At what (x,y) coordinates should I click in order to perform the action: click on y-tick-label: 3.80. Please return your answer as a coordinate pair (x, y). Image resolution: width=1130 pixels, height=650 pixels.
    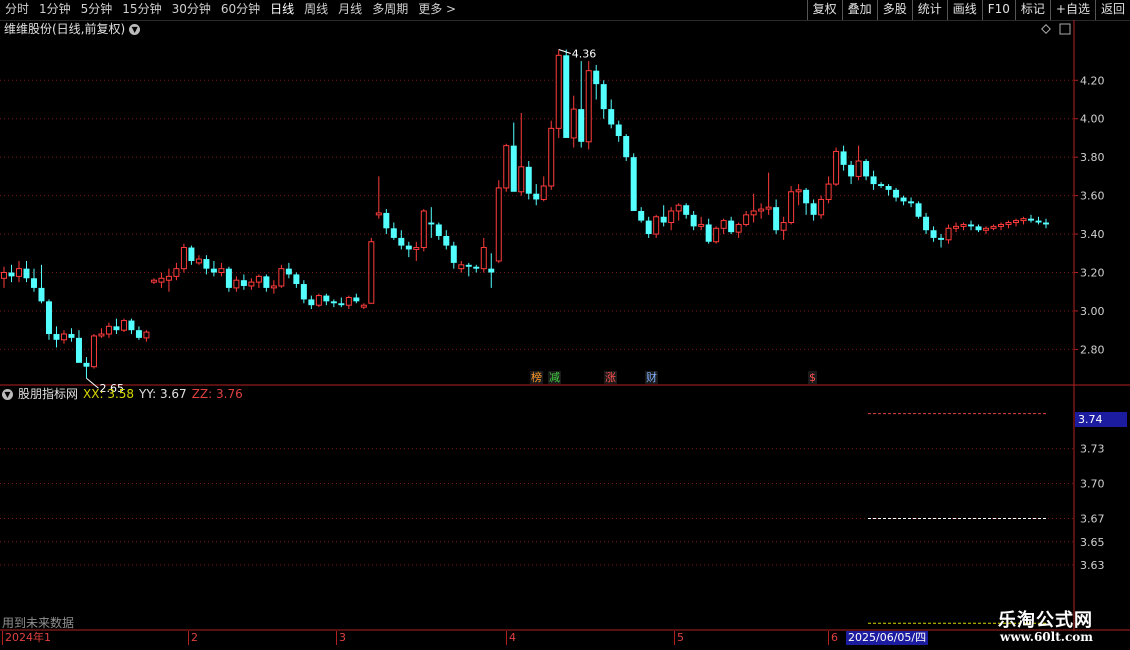
    Looking at the image, I should click on (1092, 157).